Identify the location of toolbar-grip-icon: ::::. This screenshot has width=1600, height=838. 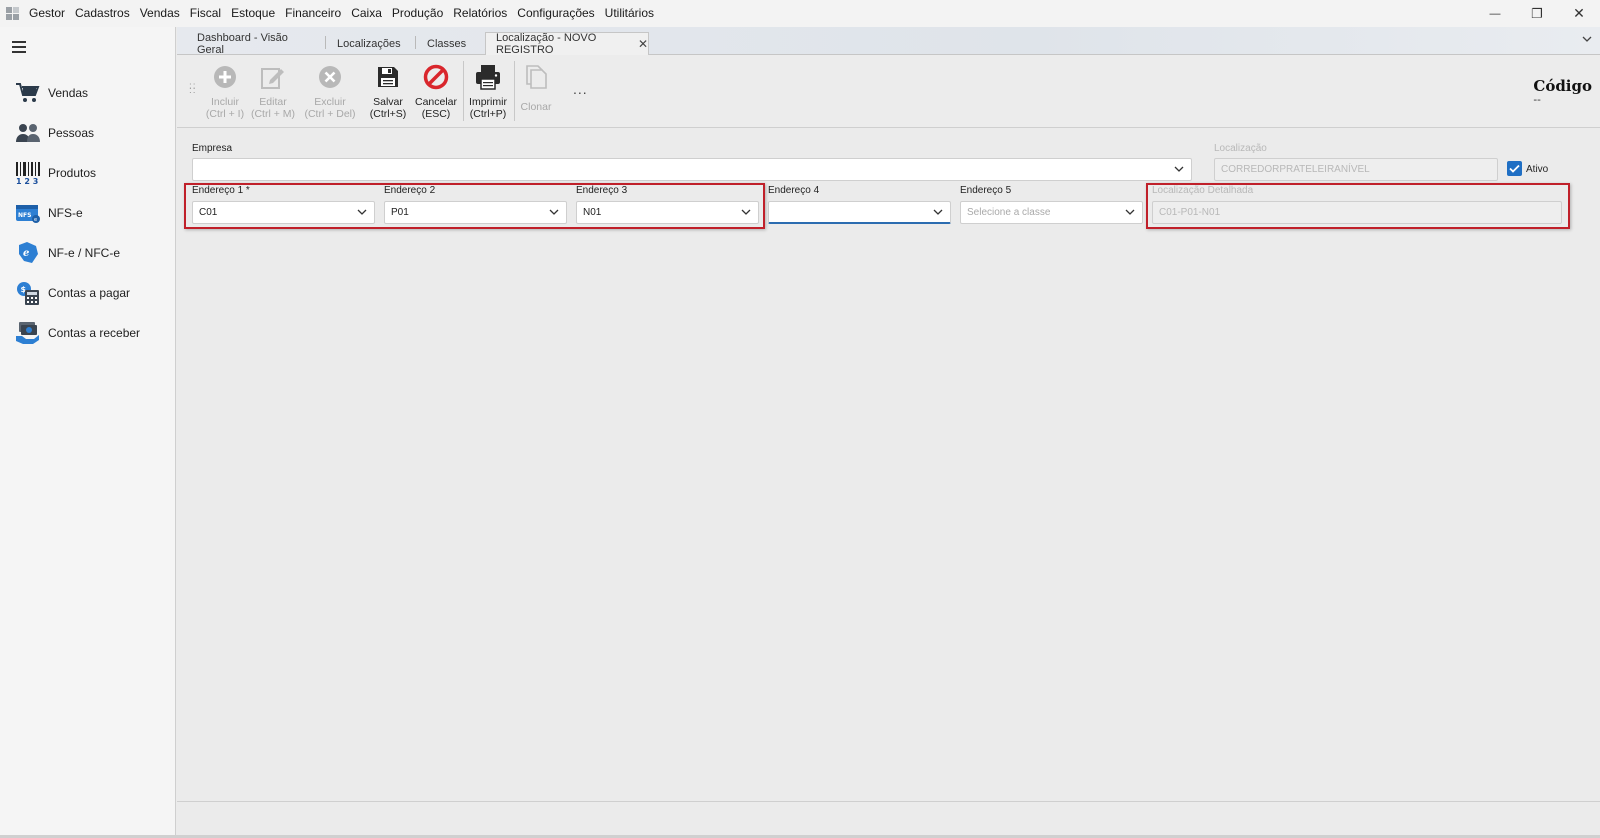
(193, 89).